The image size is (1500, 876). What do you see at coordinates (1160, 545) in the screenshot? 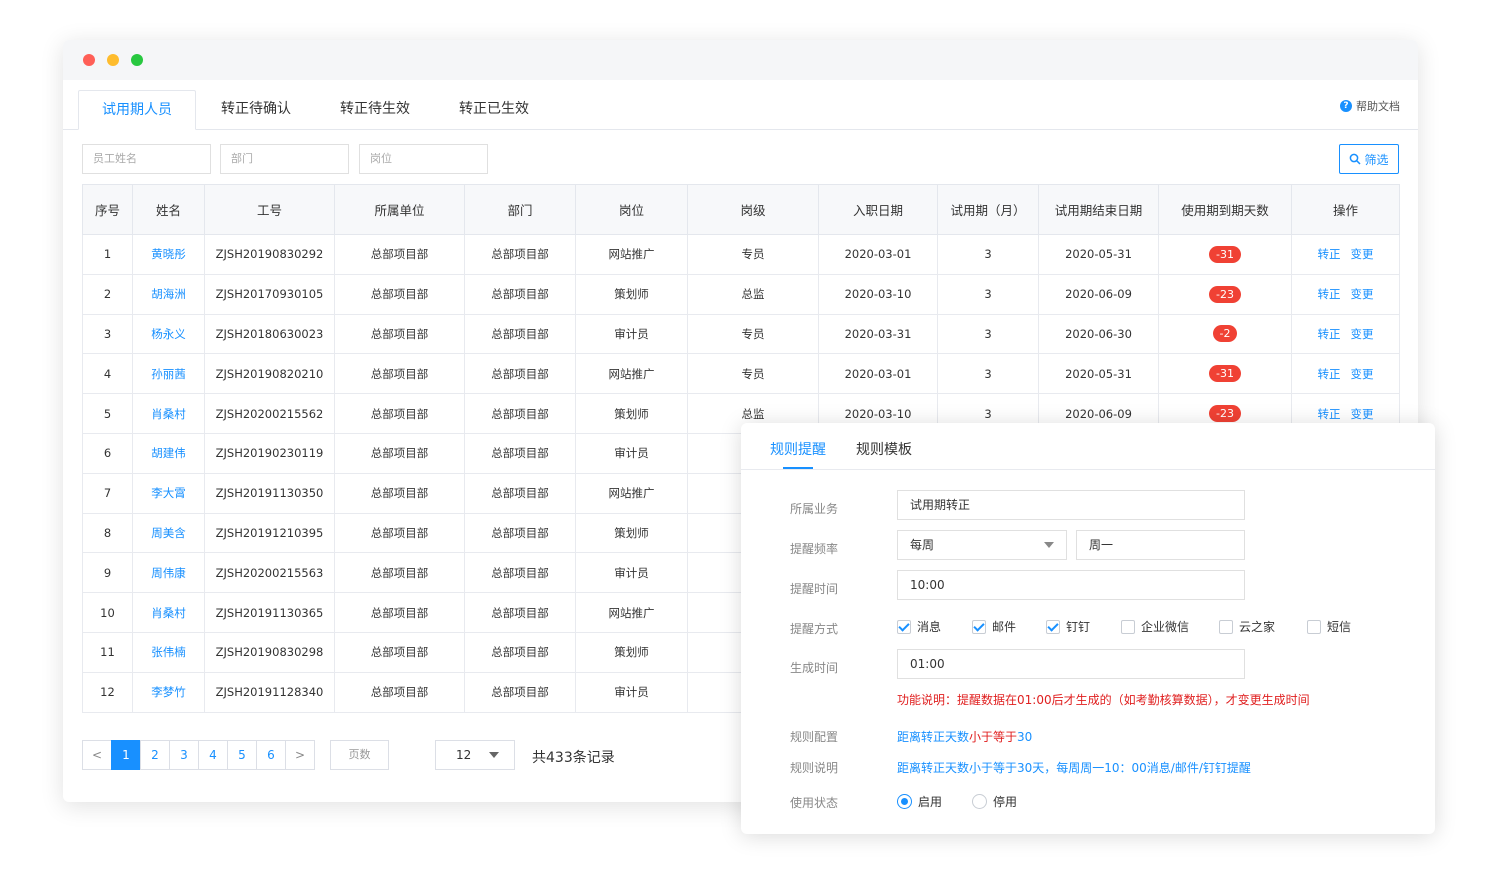
I see `frequency-day-field: 周一` at bounding box center [1160, 545].